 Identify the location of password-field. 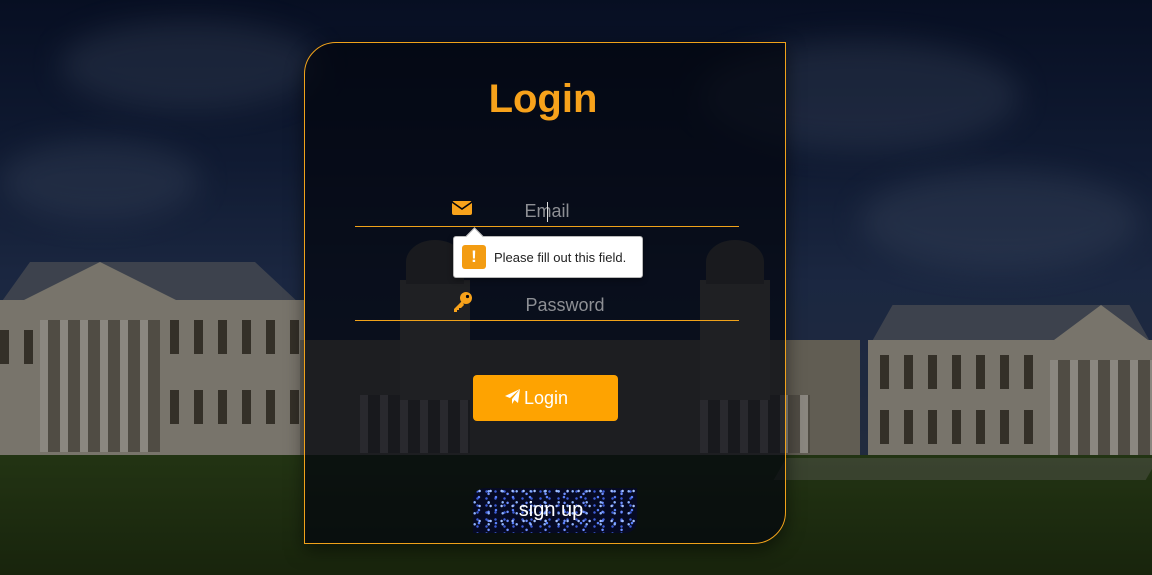
(547, 303).